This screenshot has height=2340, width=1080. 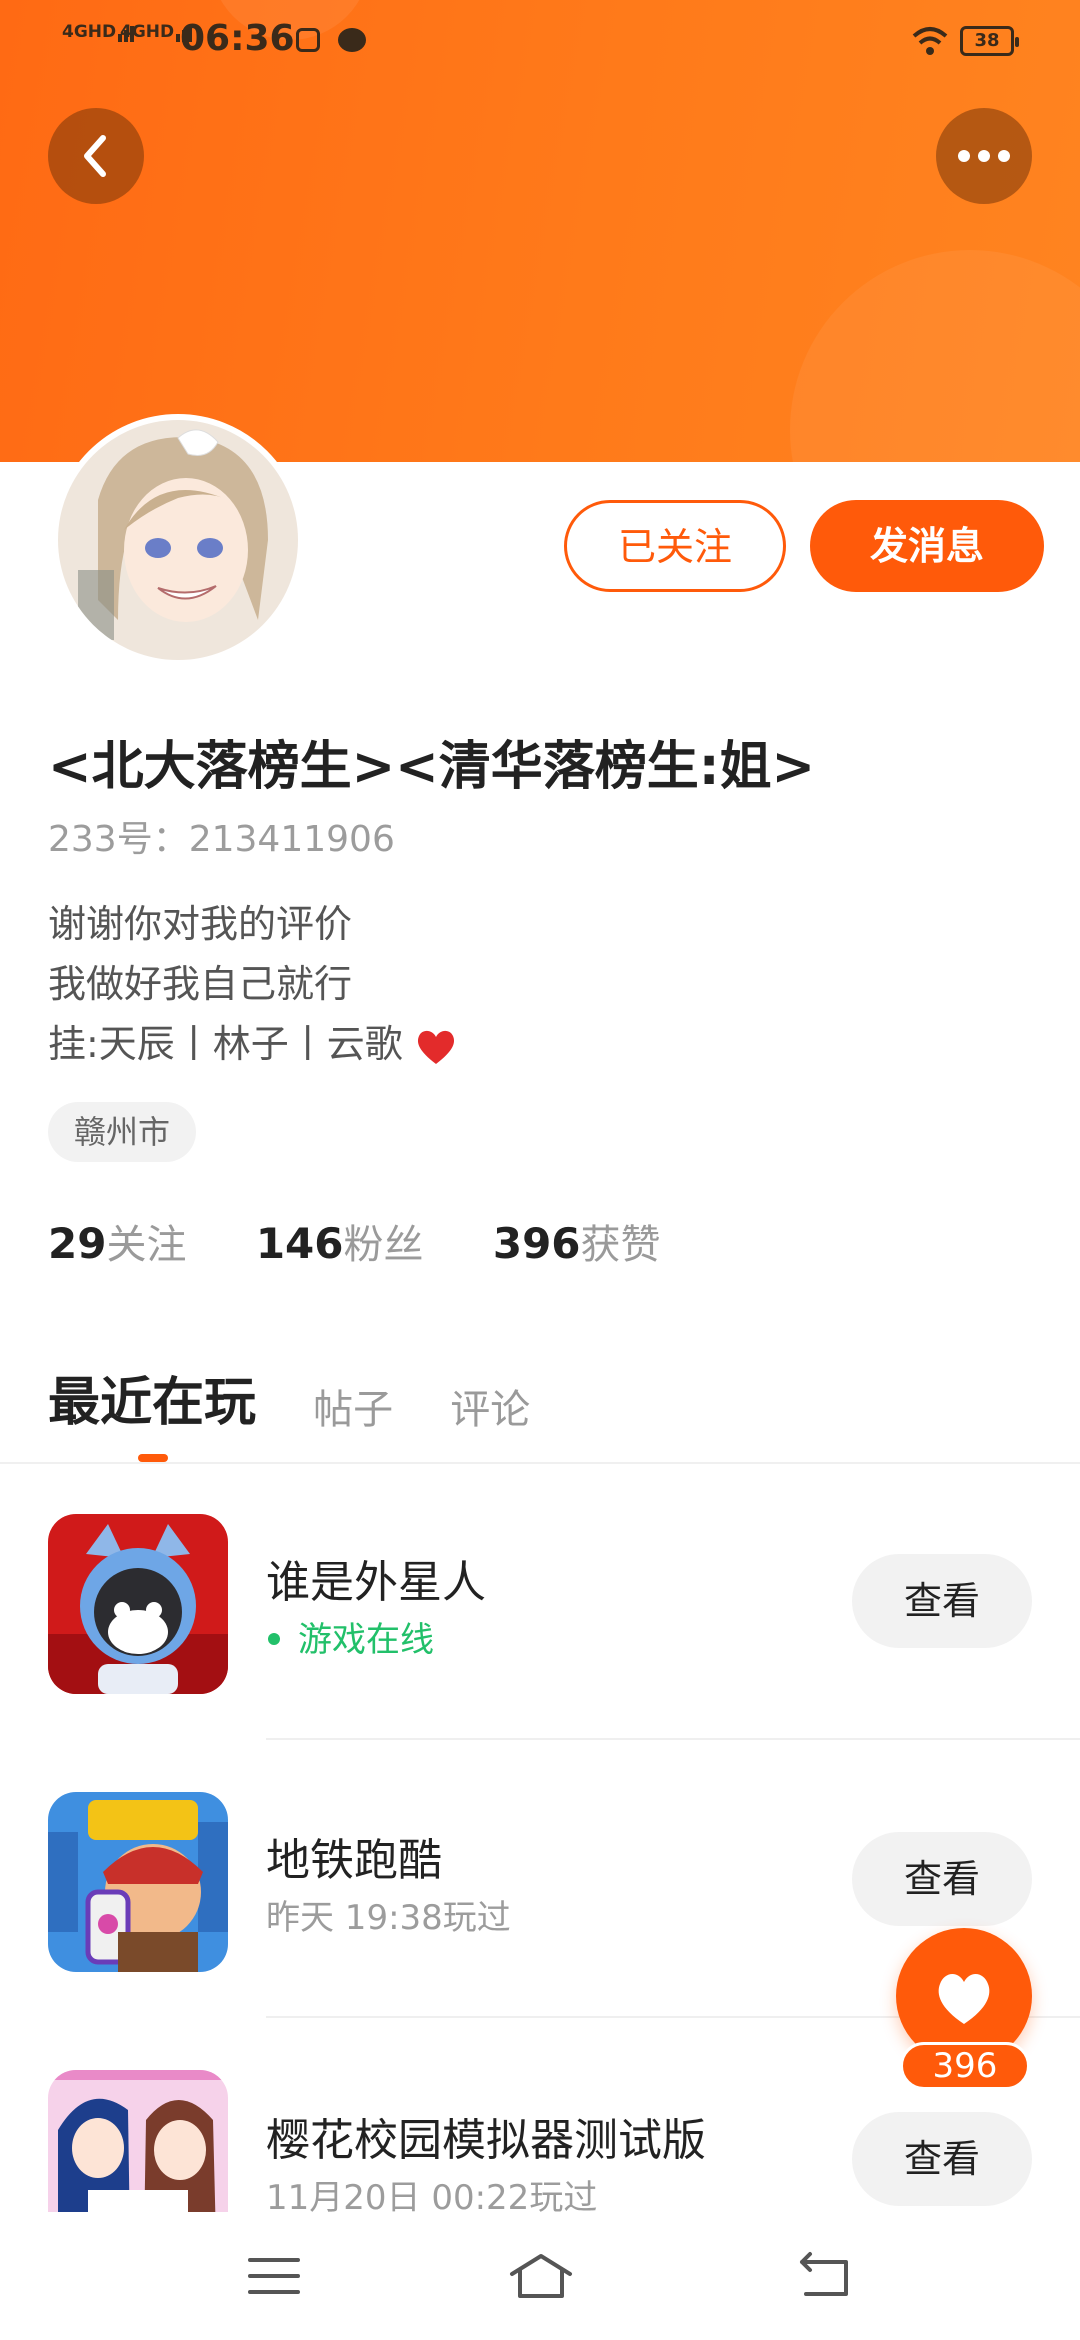 I want to click on home-icon, so click(x=541, y=2276).